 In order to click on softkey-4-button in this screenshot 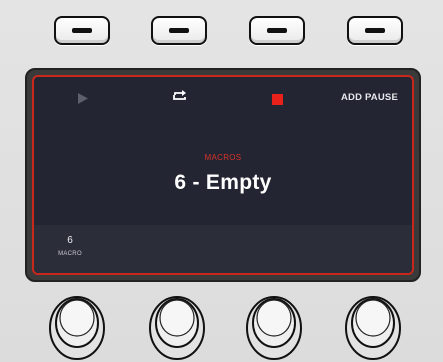, I will do `click(375, 30)`.